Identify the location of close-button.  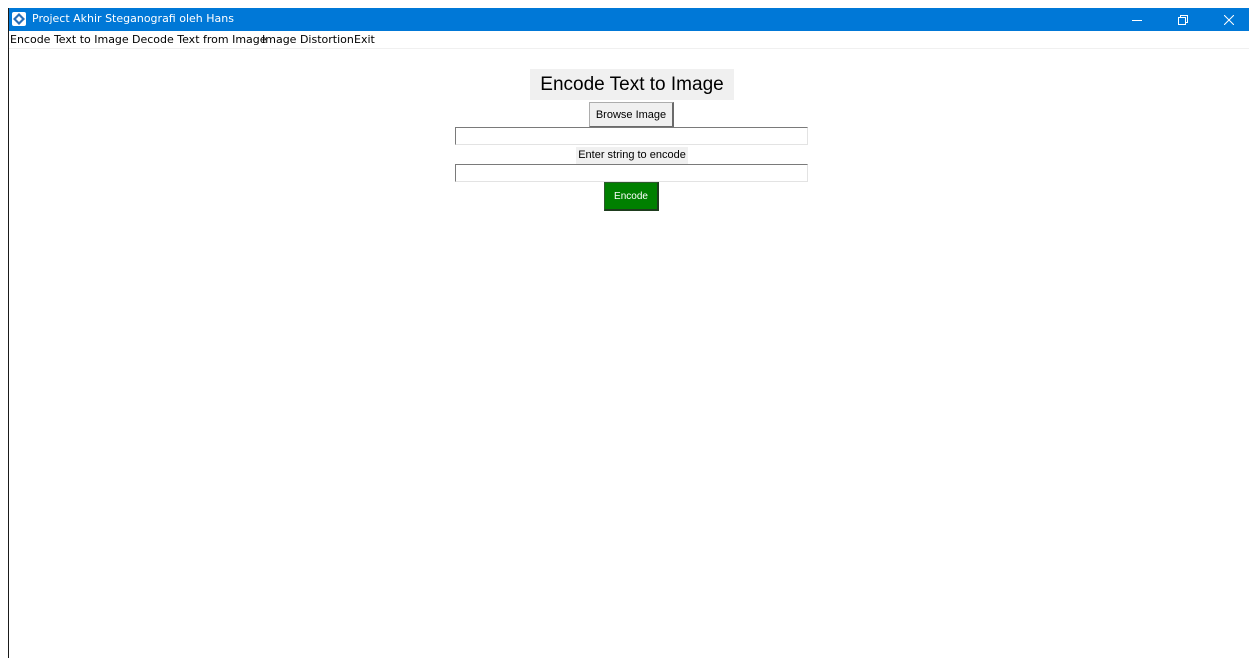
(1227, 19).